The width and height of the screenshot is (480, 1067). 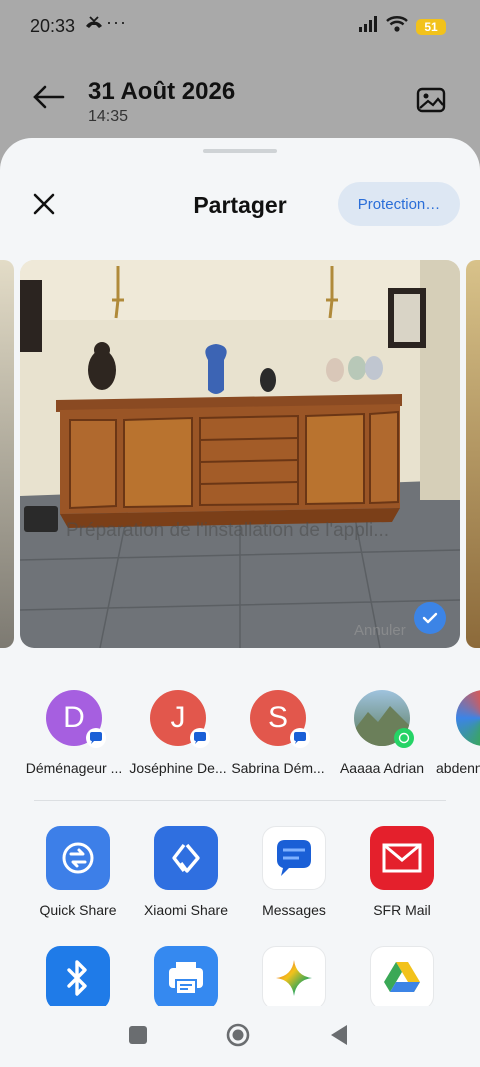 What do you see at coordinates (368, 26) in the screenshot?
I see `signal-icon` at bounding box center [368, 26].